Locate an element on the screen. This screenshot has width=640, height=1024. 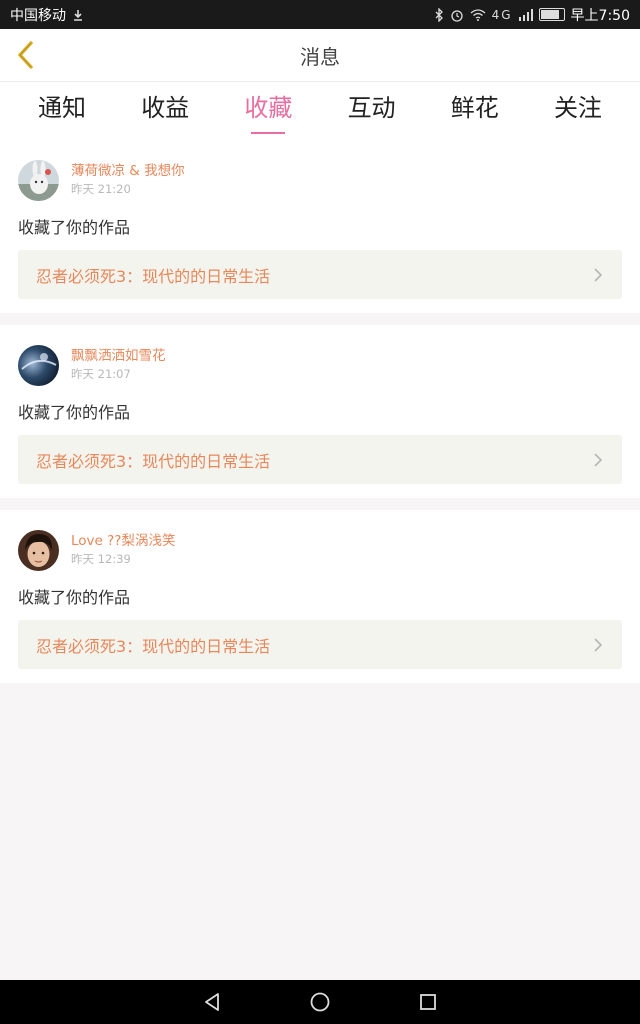
battery-icon is located at coordinates (551, 14).